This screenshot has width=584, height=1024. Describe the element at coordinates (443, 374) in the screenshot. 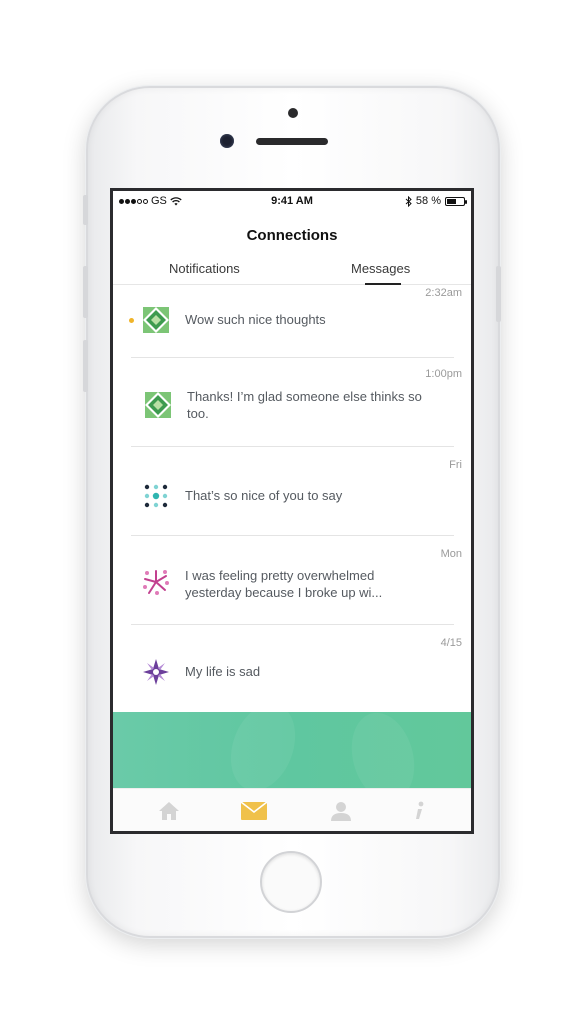

I see `message-time: 1:00pm` at that location.